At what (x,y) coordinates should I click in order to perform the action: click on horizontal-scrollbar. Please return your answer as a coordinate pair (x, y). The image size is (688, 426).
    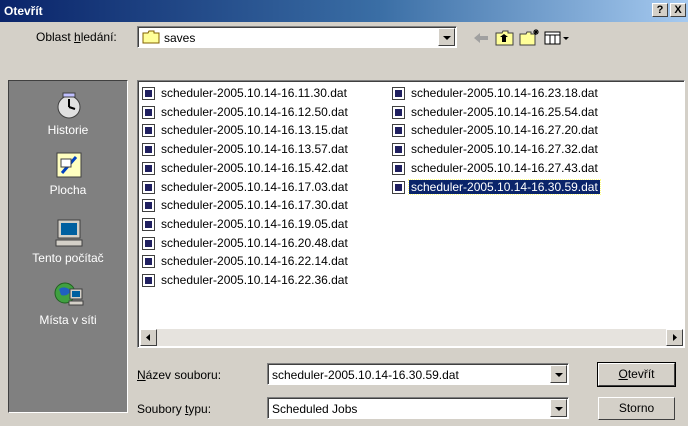
    Looking at the image, I should click on (411, 337).